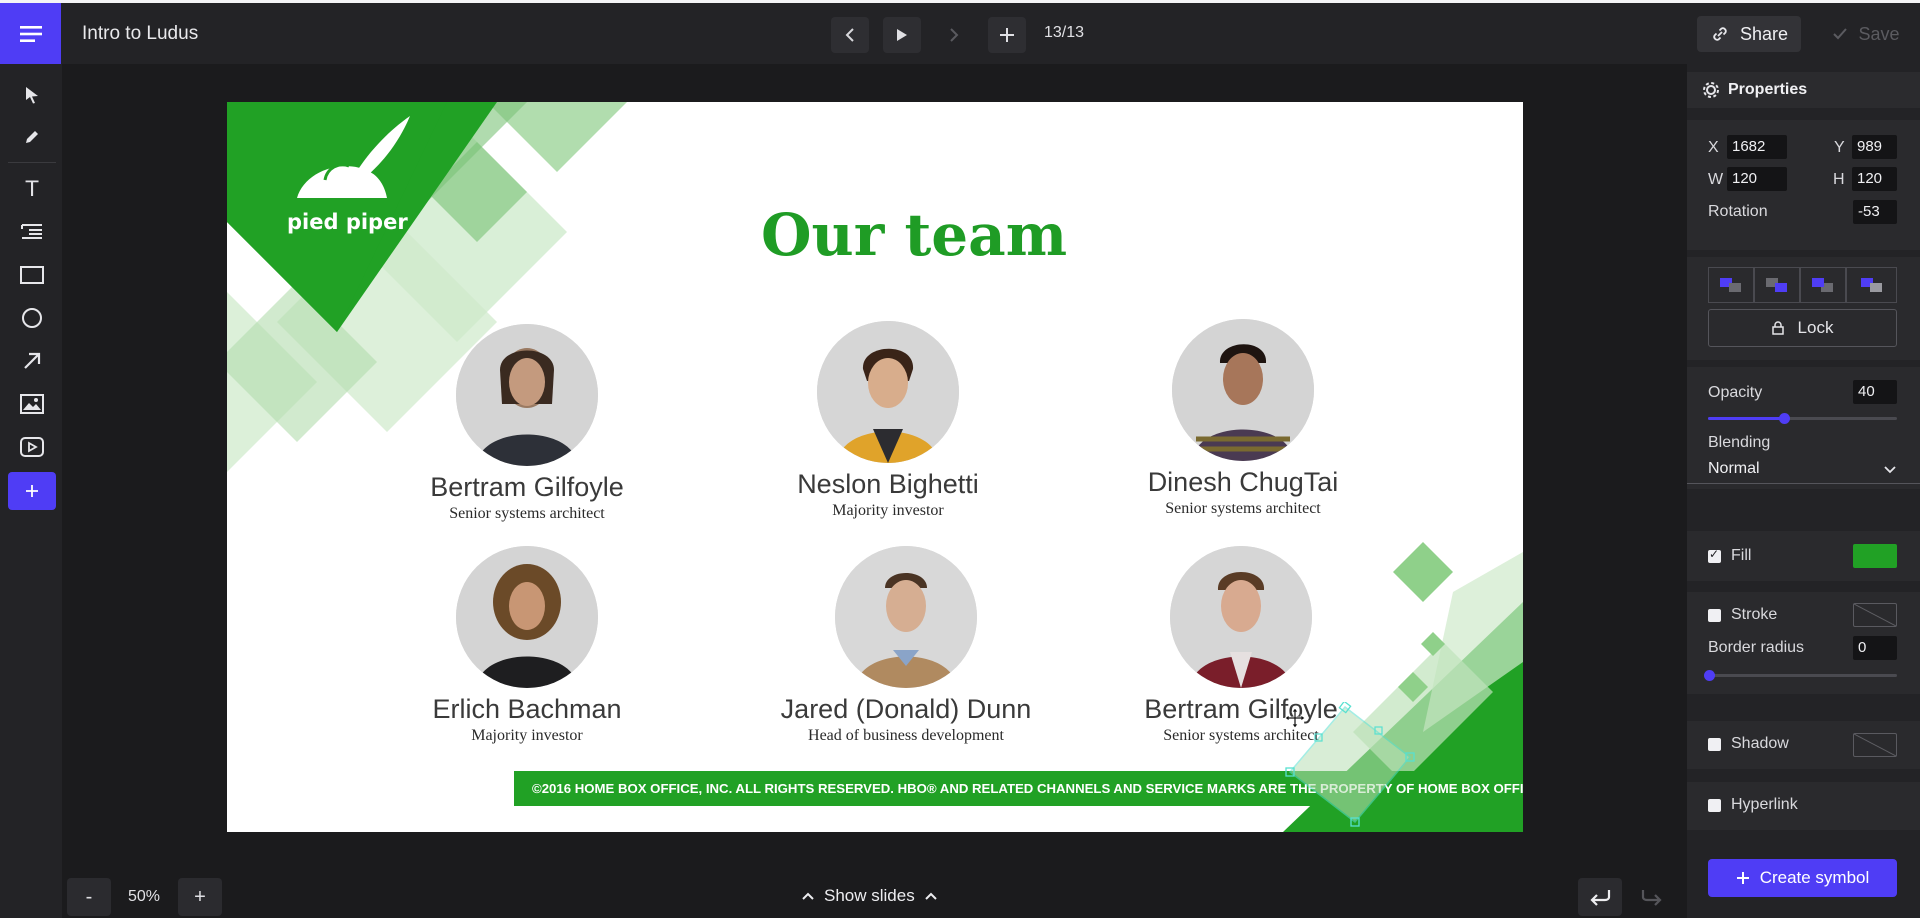 The width and height of the screenshot is (1920, 918). I want to click on team-member-card: Neslon Bighetti Majority investor, so click(888, 420).